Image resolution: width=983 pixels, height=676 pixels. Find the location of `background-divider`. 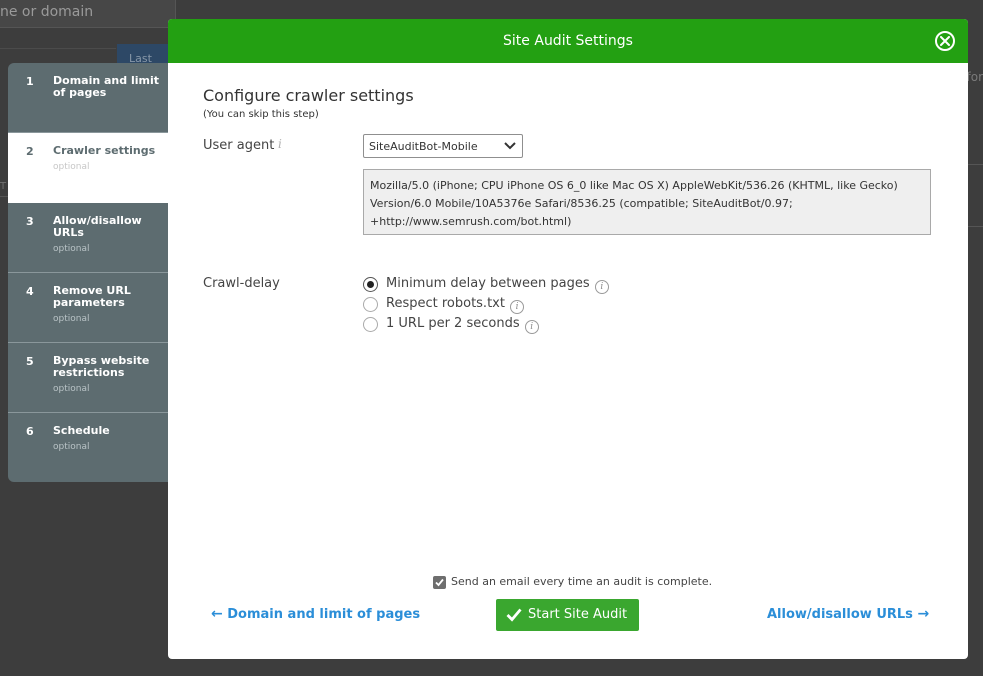

background-divider is located at coordinates (58, 48).